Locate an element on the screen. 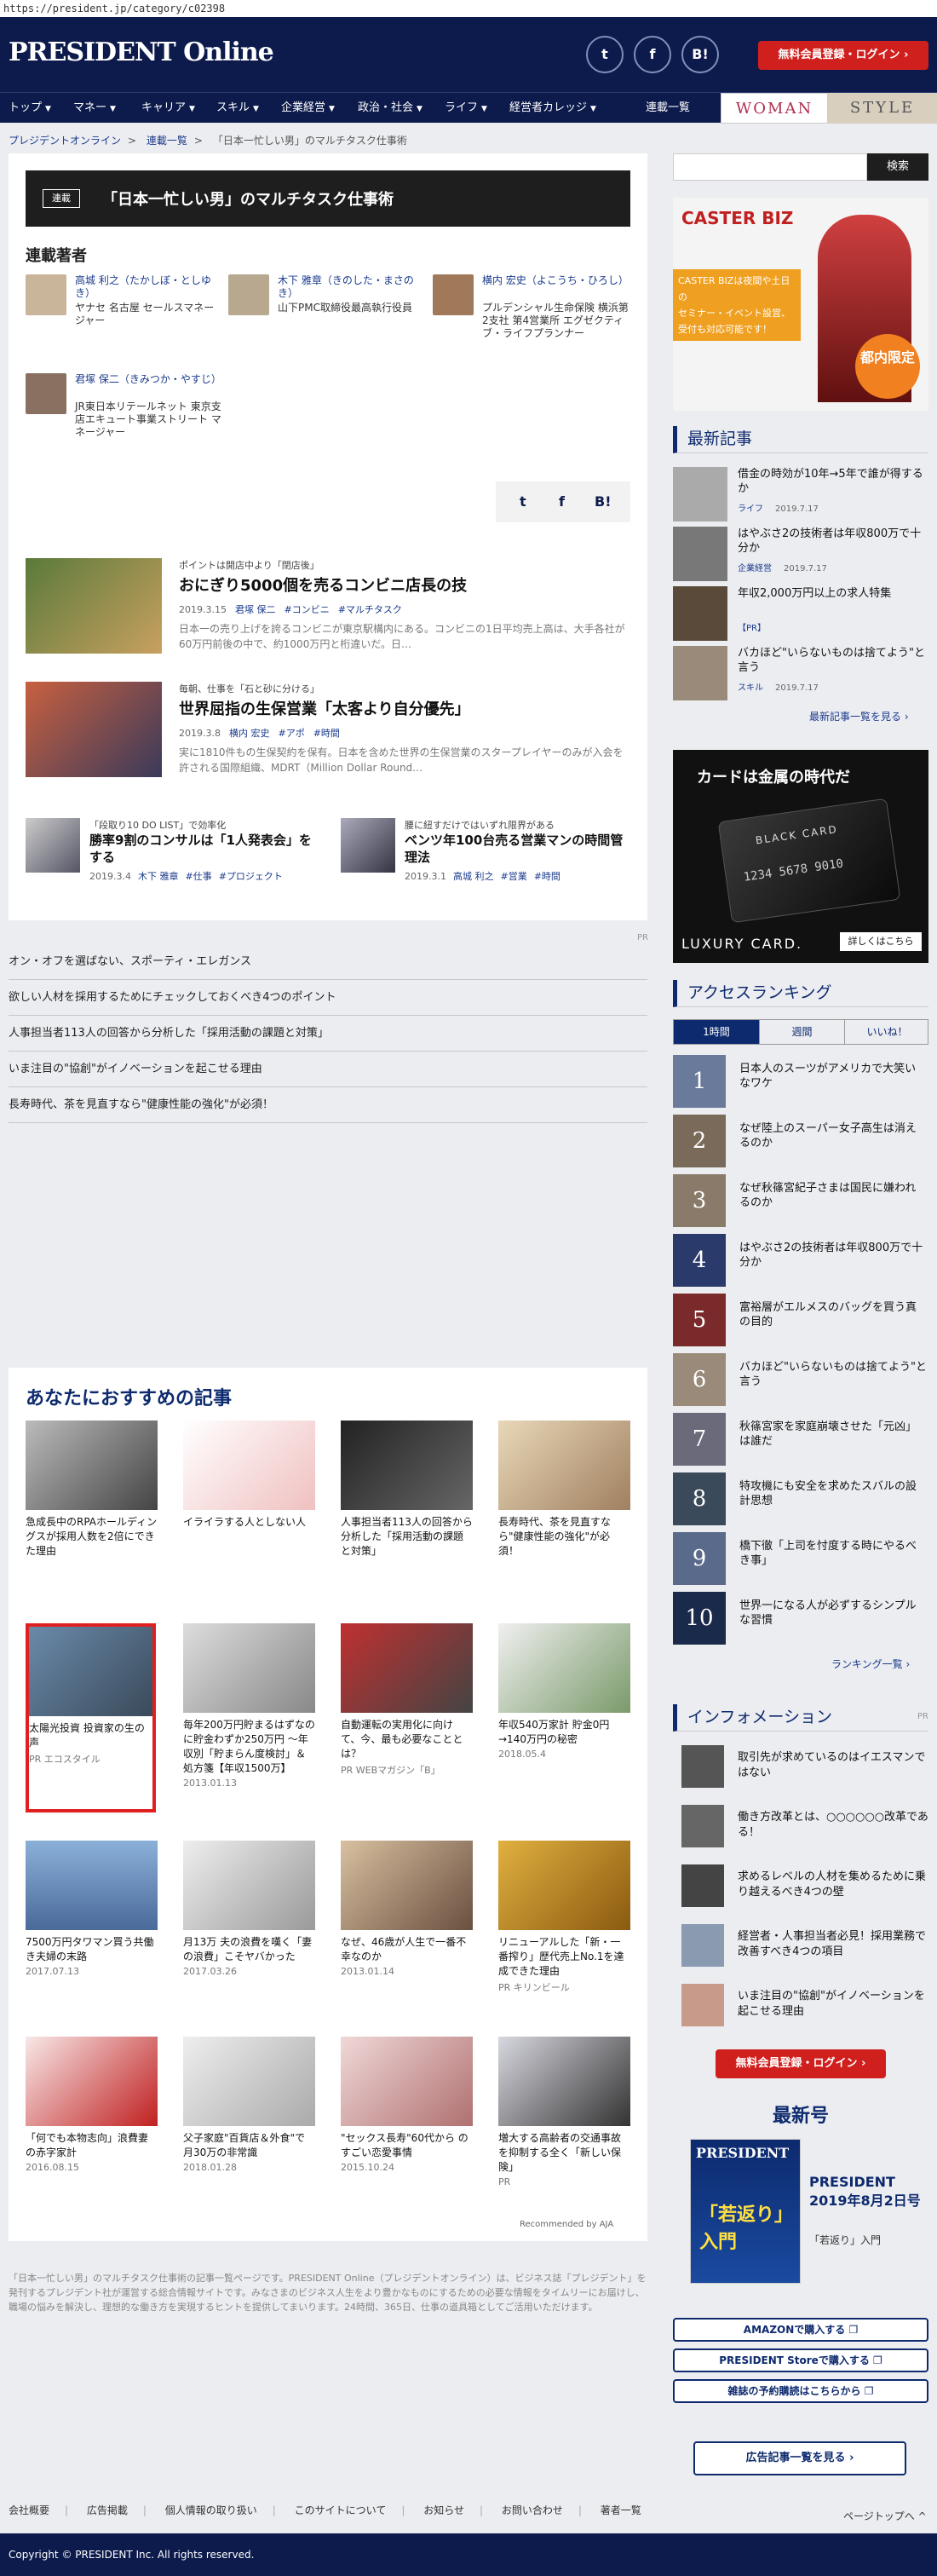  recommend-title: "セックス長寿"60代から のすごい恋愛事情 is located at coordinates (407, 2145).